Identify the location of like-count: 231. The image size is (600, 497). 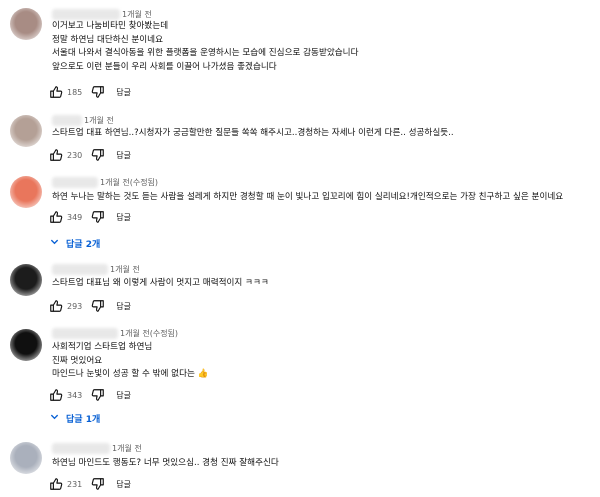
(75, 484).